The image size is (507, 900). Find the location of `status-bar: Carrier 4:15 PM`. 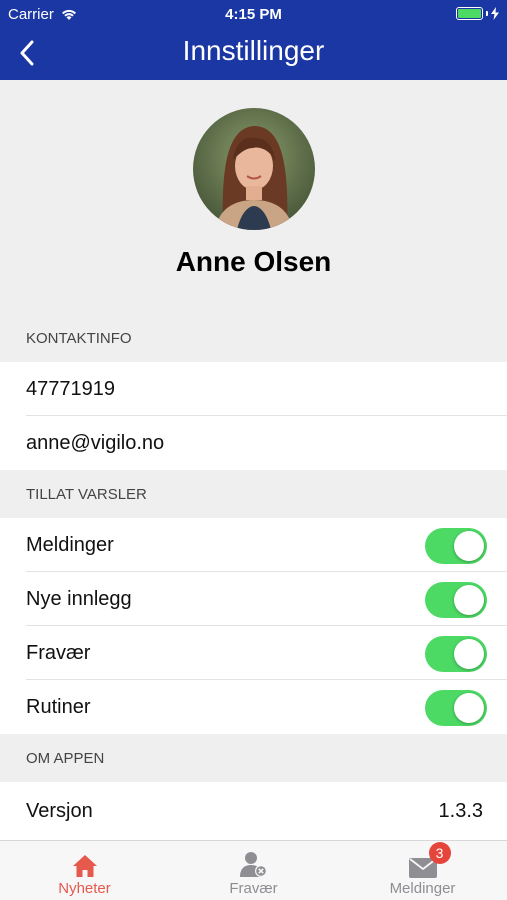

status-bar: Carrier 4:15 PM is located at coordinates (253, 14).